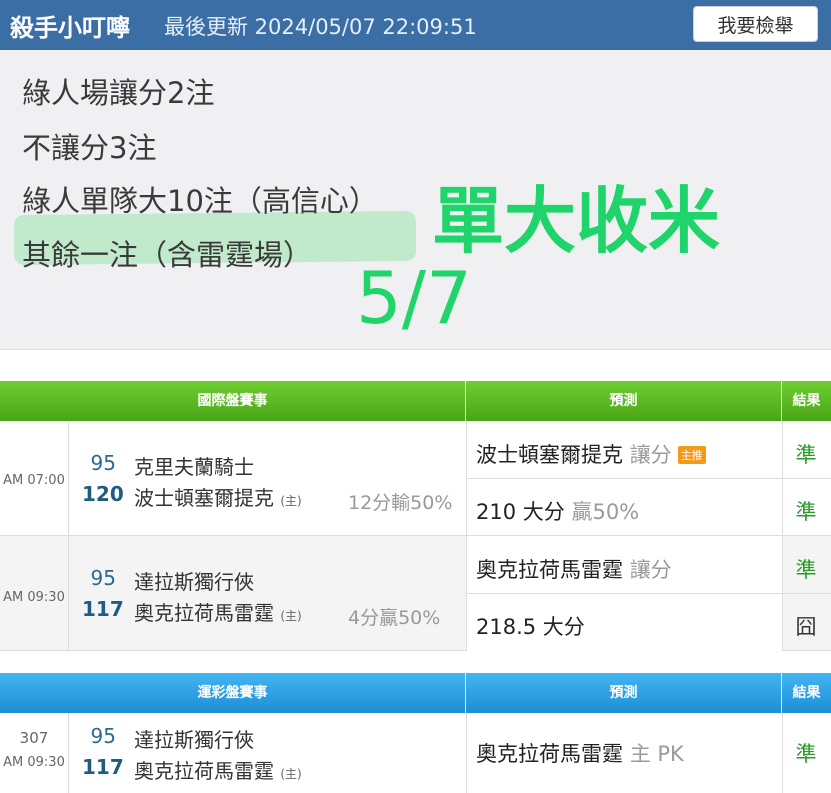 This screenshot has height=793, width=831. I want to click on tip-line-2: 不讓分3注, so click(89, 148).